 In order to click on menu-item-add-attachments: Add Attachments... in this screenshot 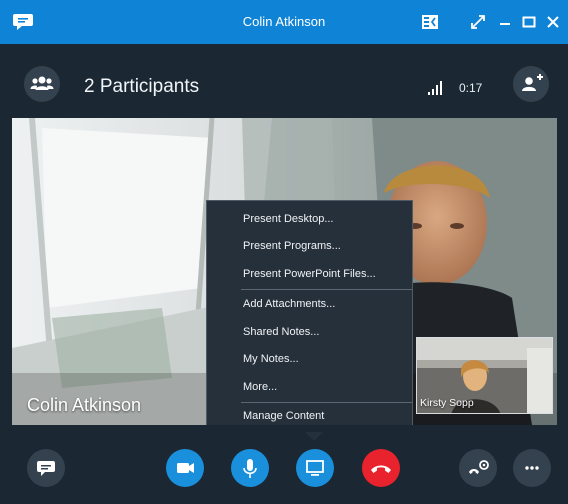, I will do `click(289, 304)`.